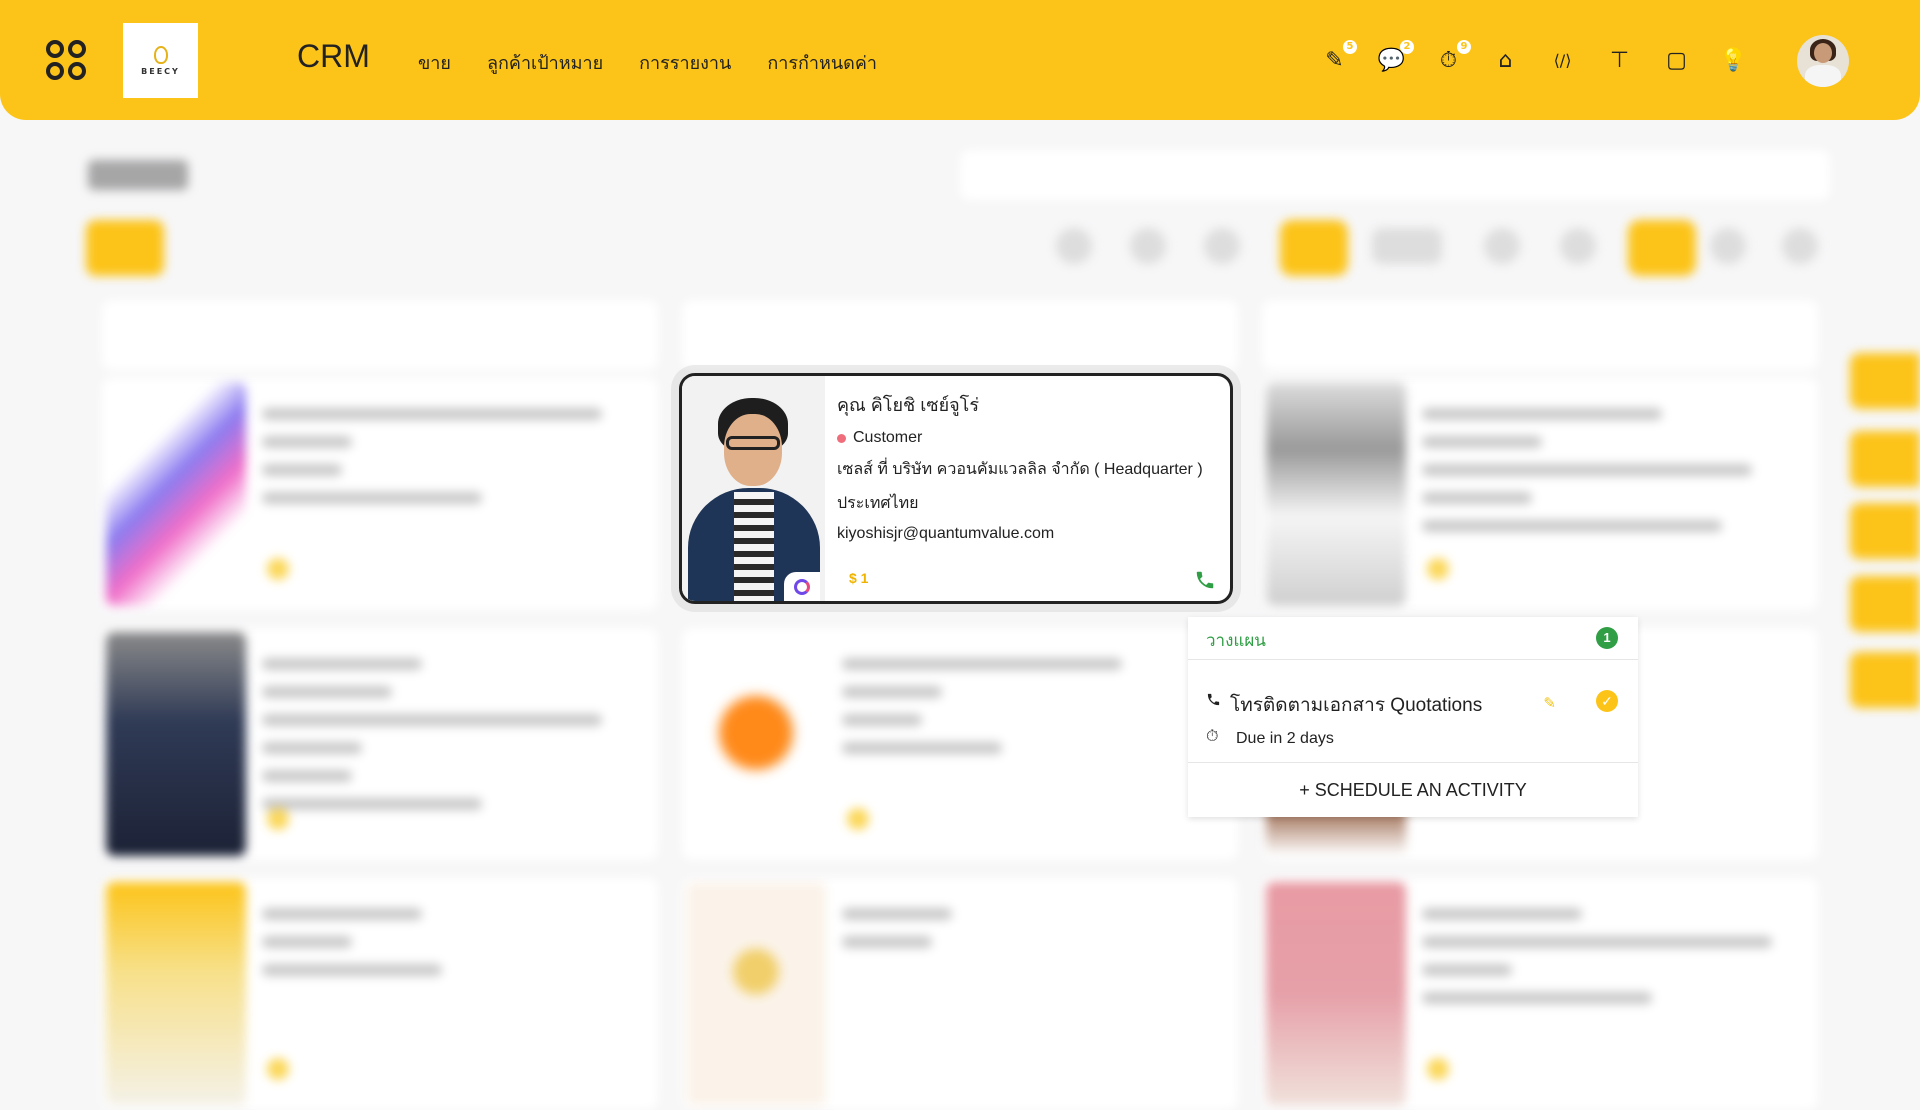 This screenshot has width=1920, height=1110. I want to click on contact-country: ประเทศไทย, so click(878, 503).